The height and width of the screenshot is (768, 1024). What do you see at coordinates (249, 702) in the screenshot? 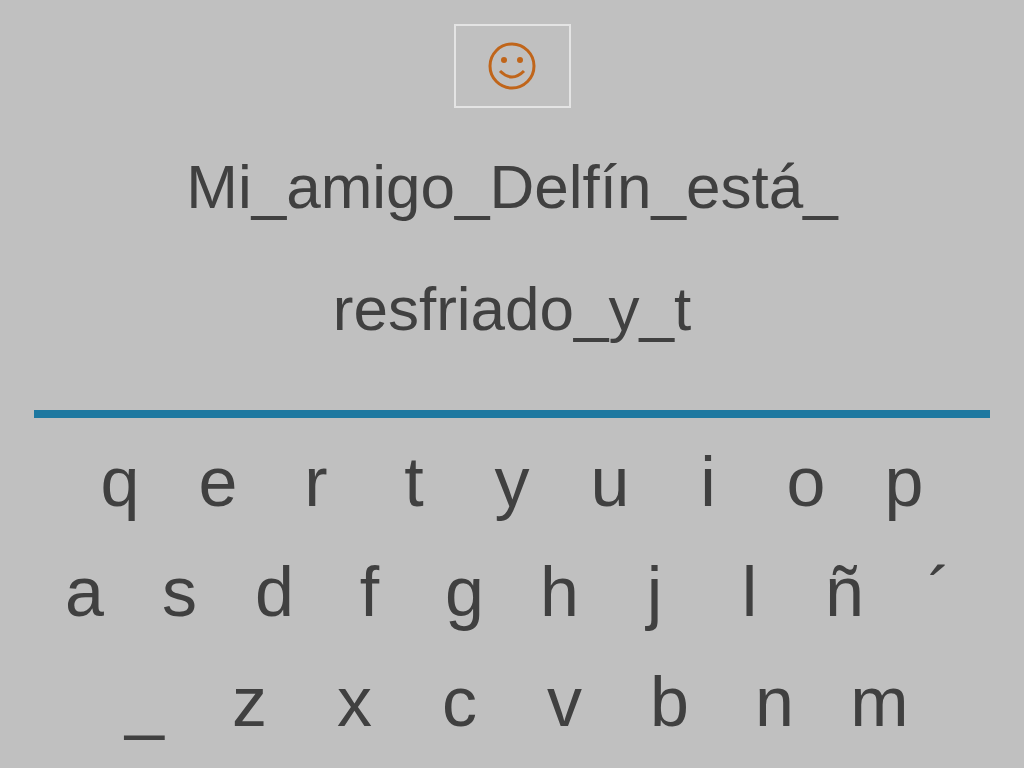
I see `letter-key: z` at bounding box center [249, 702].